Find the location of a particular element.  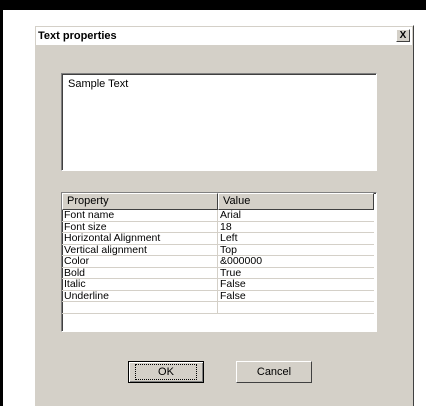

property-value-cell: 18 is located at coordinates (296, 227).